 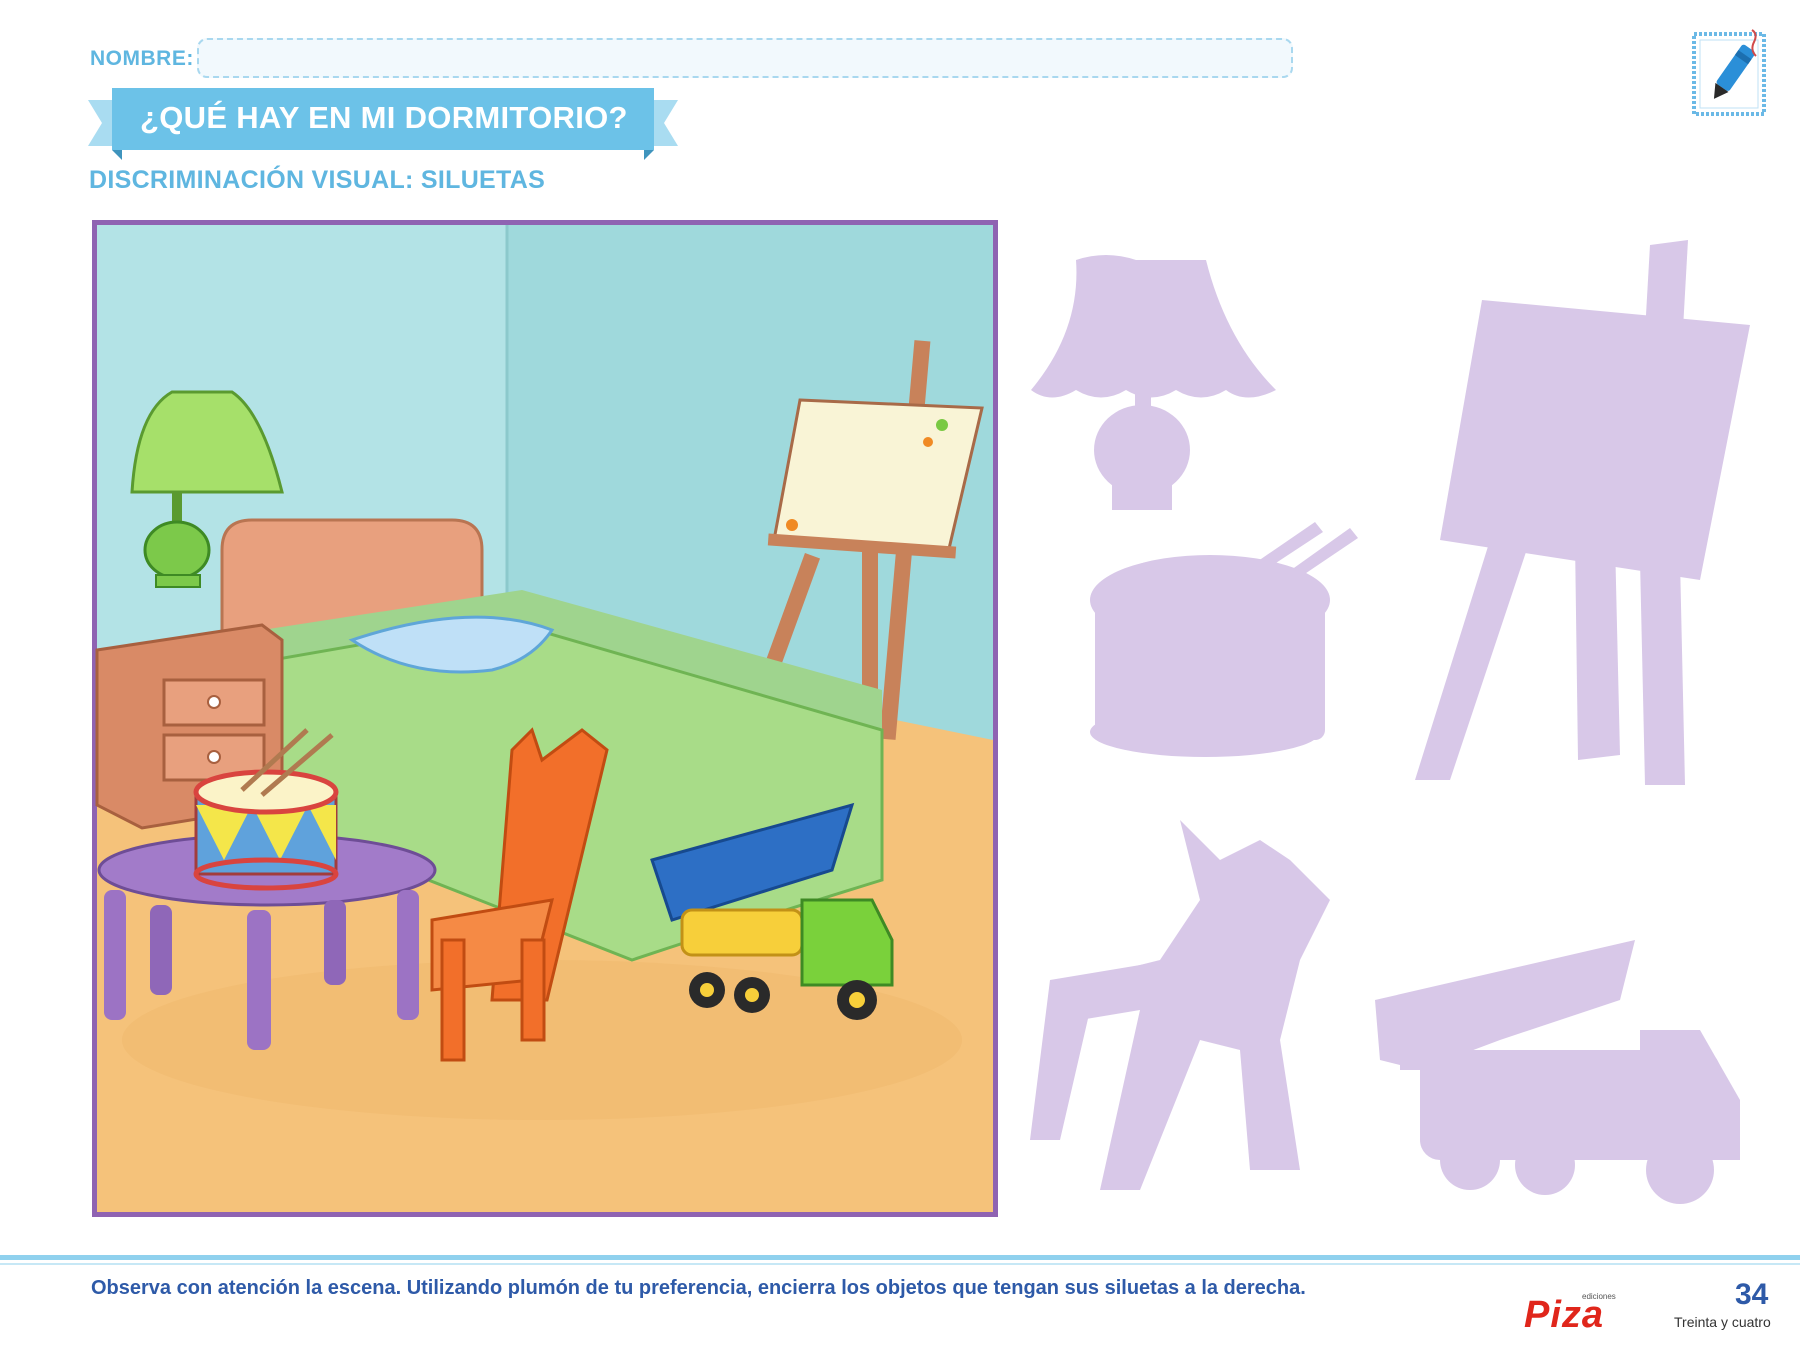 What do you see at coordinates (384, 117) in the screenshot?
I see `page-title: ¿QUÉ HAY EN MI DORMITORIO?` at bounding box center [384, 117].